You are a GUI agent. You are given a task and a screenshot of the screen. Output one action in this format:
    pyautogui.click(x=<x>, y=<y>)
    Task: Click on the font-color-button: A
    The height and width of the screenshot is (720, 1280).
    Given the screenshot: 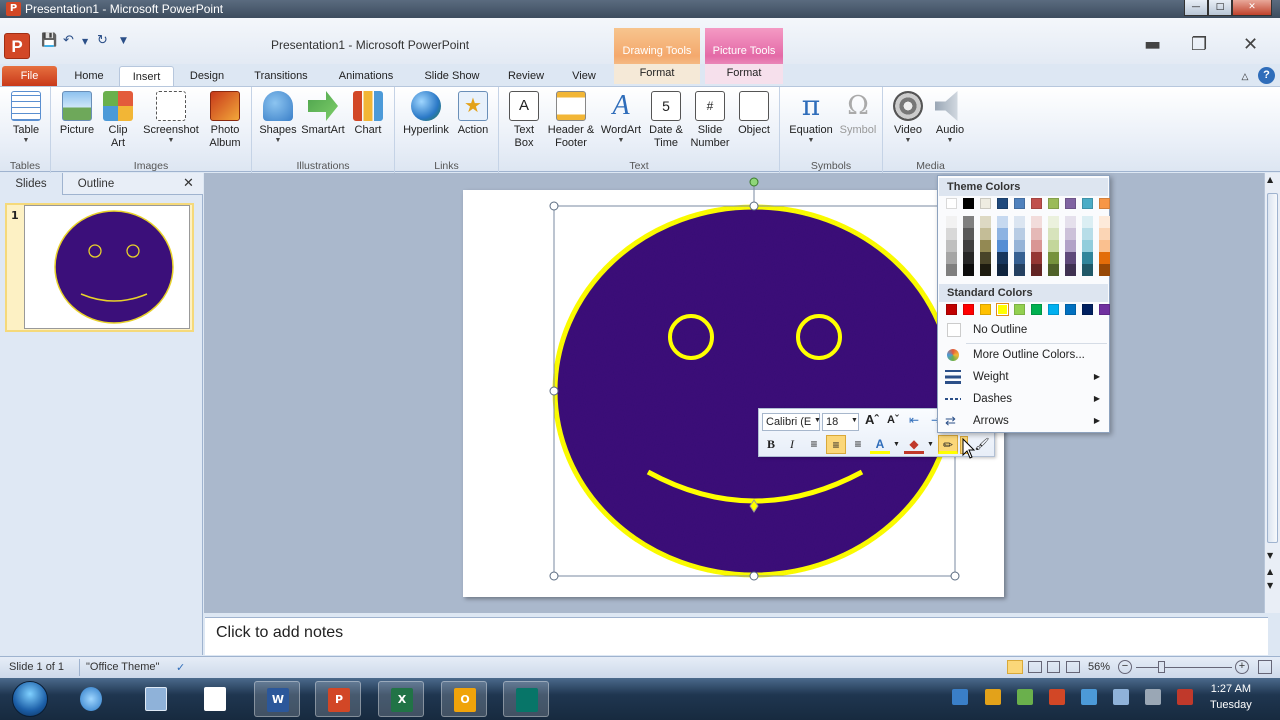 What is the action you would take?
    pyautogui.click(x=880, y=444)
    